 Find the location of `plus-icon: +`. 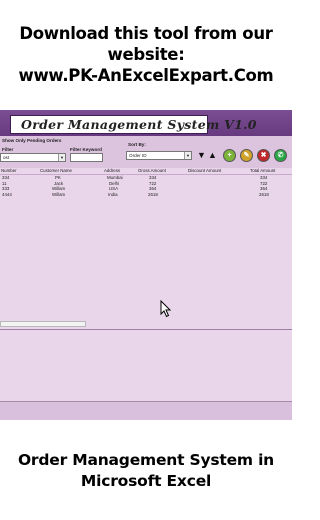

plus-icon: + is located at coordinates (229, 155).